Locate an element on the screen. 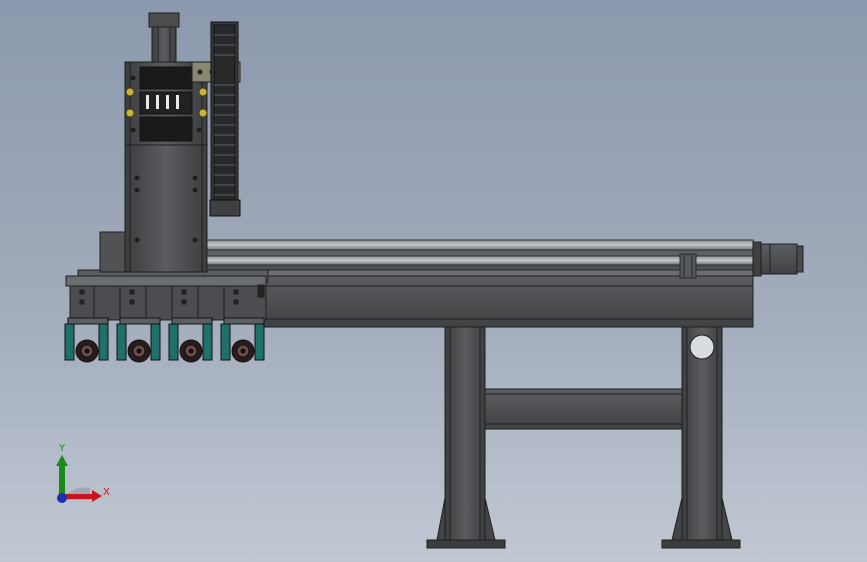  wheel-units is located at coordinates (164, 340).